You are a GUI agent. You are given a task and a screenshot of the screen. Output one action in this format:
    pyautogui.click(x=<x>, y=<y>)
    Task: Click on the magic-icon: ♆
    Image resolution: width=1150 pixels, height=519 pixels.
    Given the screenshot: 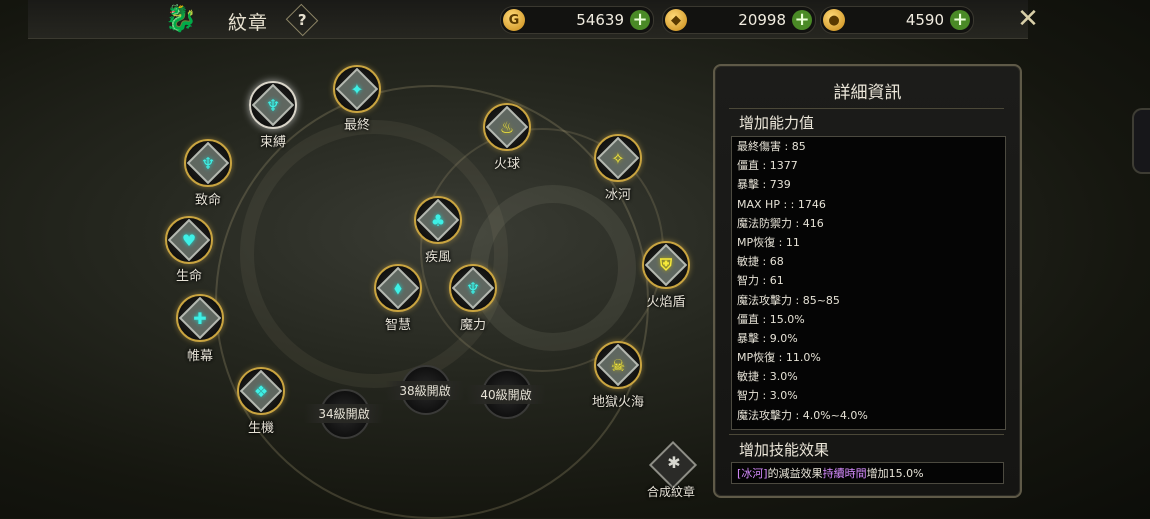 What is the action you would take?
    pyautogui.click(x=473, y=288)
    